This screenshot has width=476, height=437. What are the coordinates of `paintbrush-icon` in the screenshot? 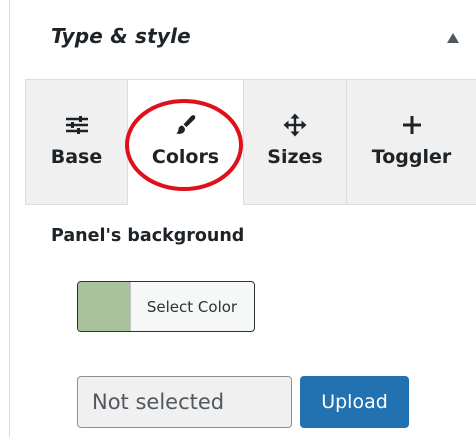 It's located at (185, 125).